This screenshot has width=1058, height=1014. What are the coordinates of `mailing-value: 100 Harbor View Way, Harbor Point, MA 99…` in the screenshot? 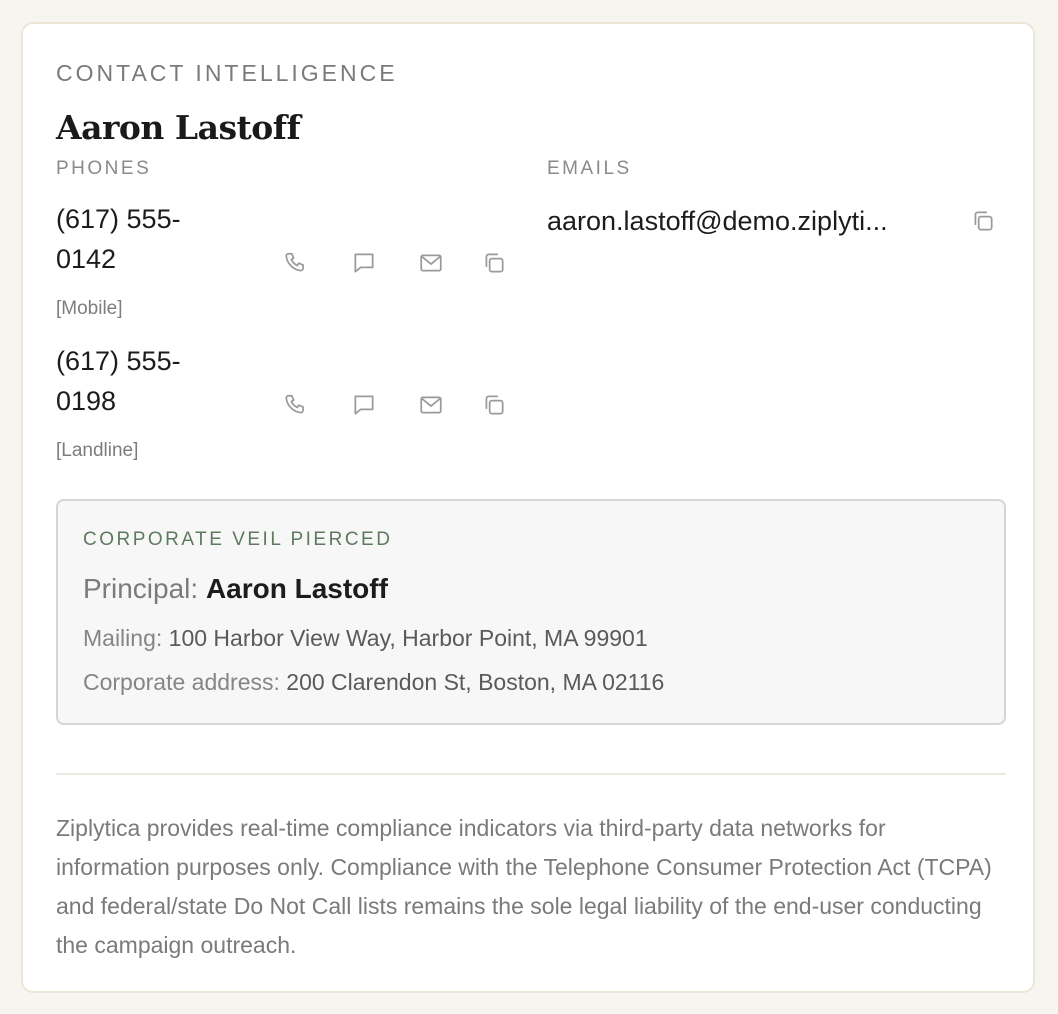 It's located at (408, 638).